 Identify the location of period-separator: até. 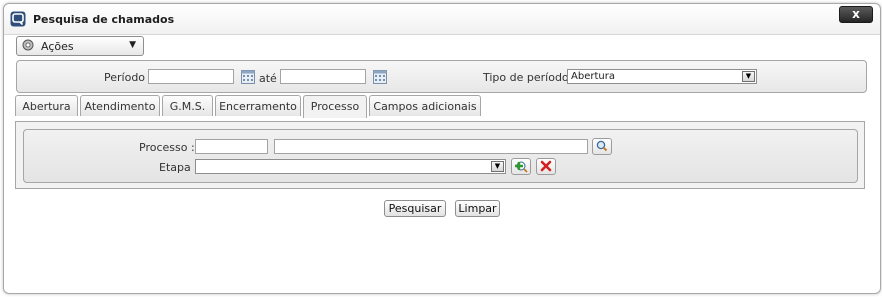
(268, 78).